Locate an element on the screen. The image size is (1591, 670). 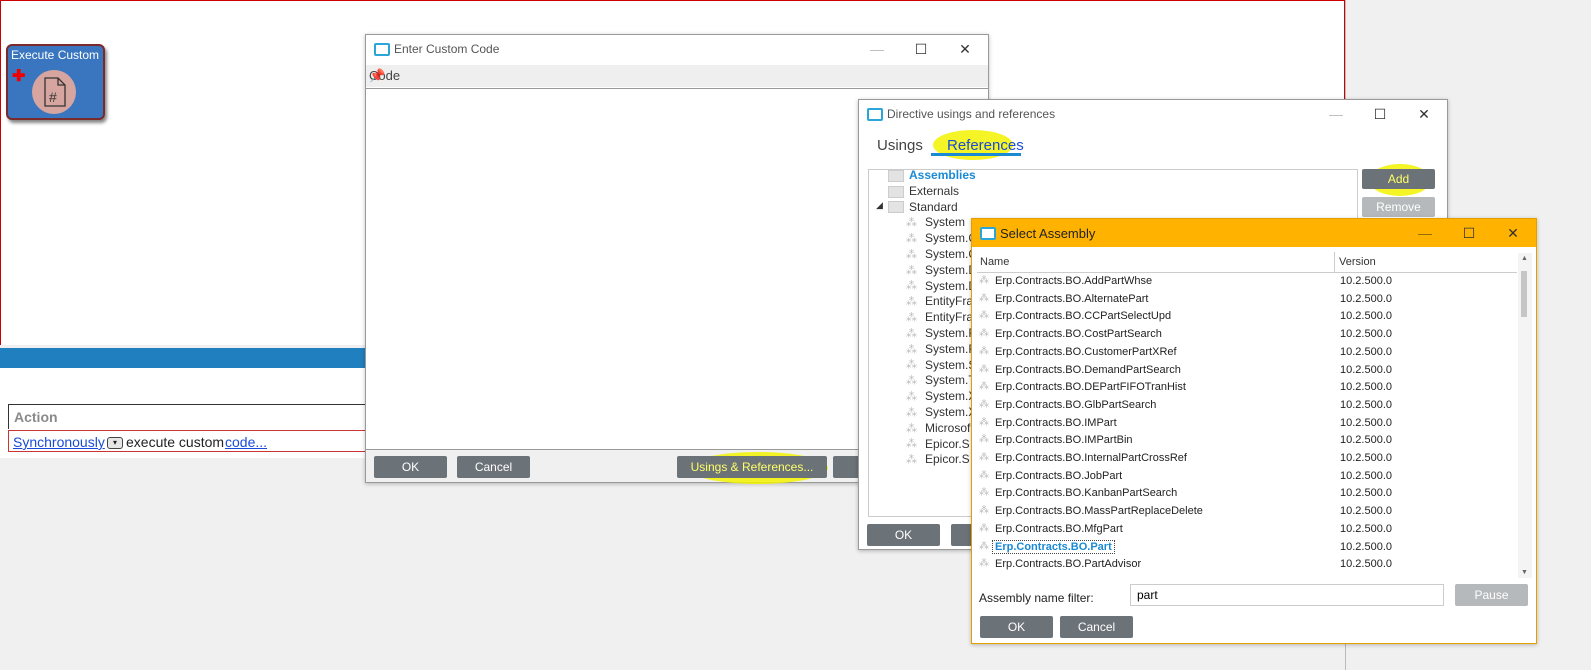
tree-folder-item: Assemblies is located at coordinates (932, 175).